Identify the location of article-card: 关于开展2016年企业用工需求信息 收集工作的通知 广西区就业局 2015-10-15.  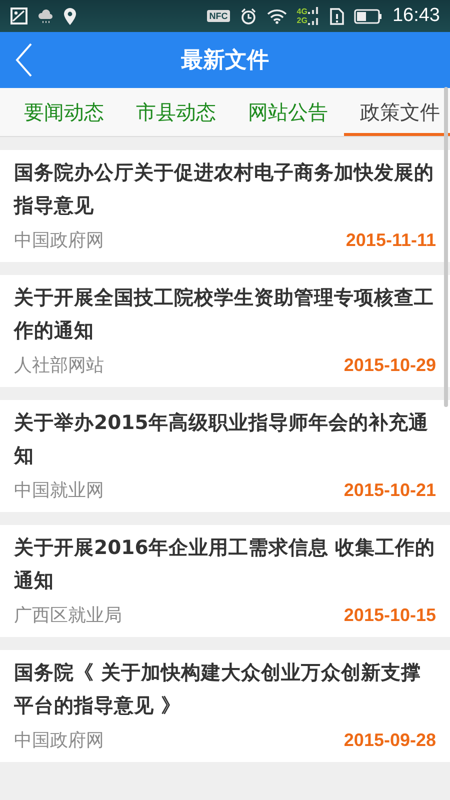
(225, 581).